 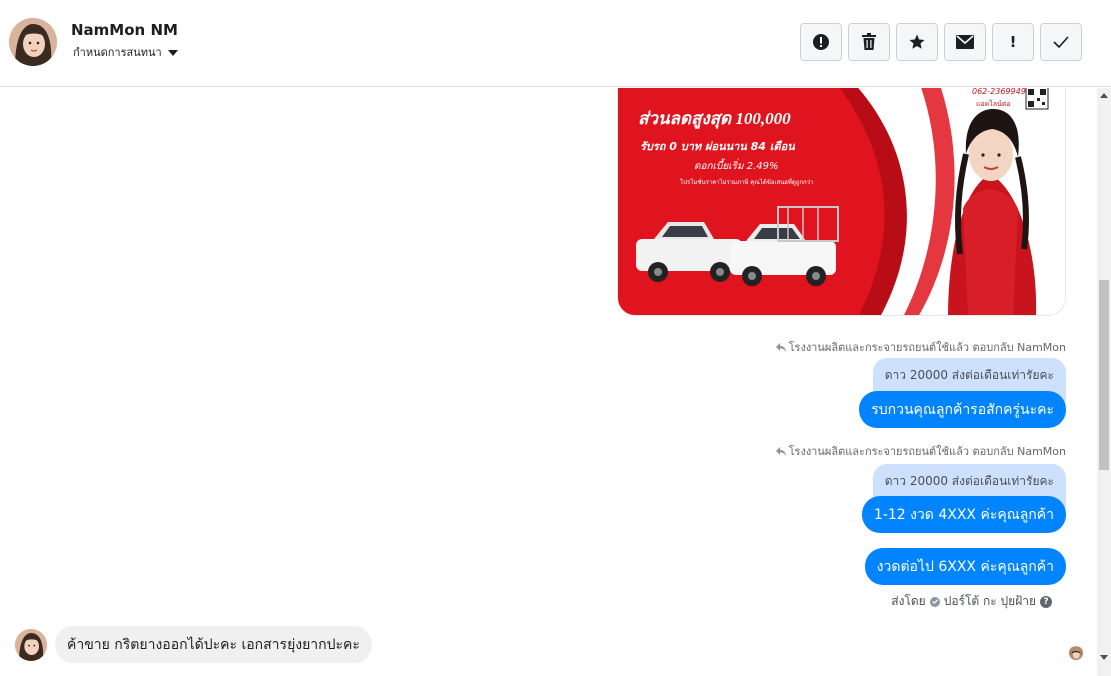 I want to click on promo-down-payment: รับรถ 0 บาท ผ่อนนาน 84 เดือน, so click(x=717, y=146).